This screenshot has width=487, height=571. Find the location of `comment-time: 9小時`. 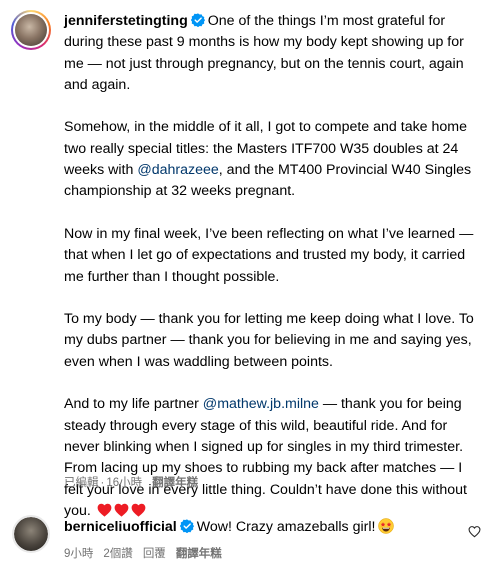

comment-time: 9小時 is located at coordinates (78, 554).